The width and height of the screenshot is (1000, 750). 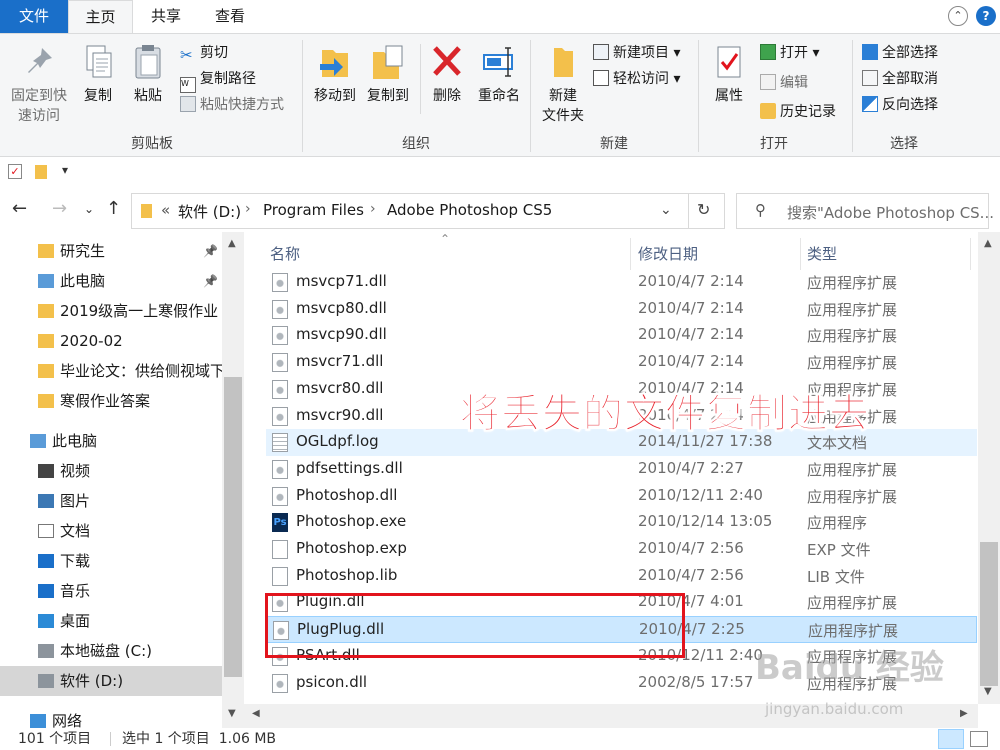 What do you see at coordinates (111, 341) in the screenshot?
I see `nav-item: 2020-02` at bounding box center [111, 341].